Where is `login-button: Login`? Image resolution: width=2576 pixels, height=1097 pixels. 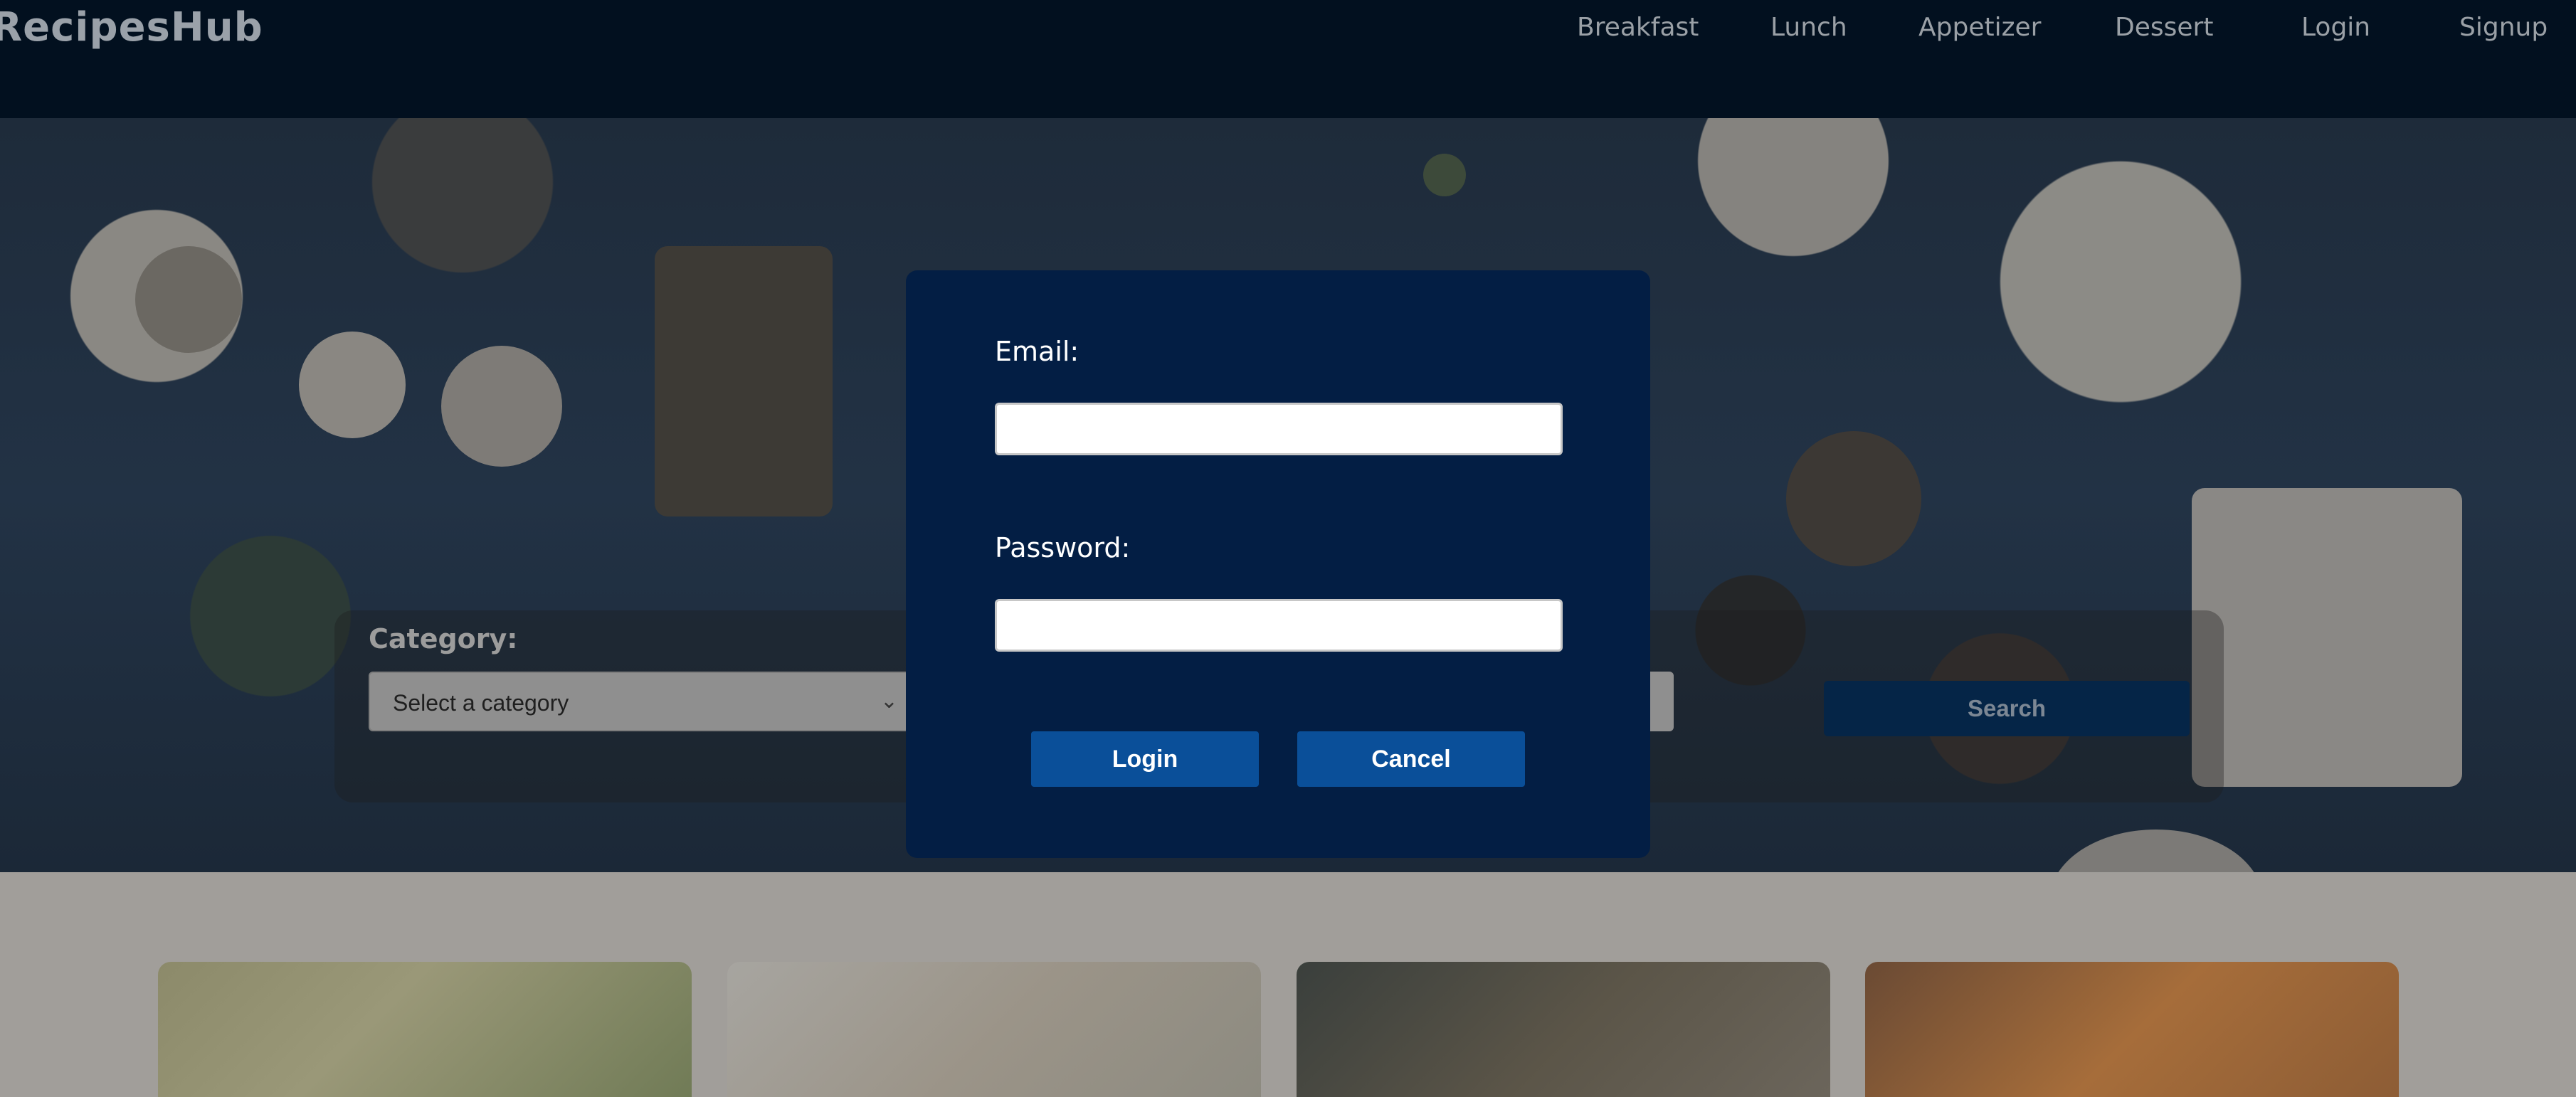
login-button: Login is located at coordinates (1145, 759).